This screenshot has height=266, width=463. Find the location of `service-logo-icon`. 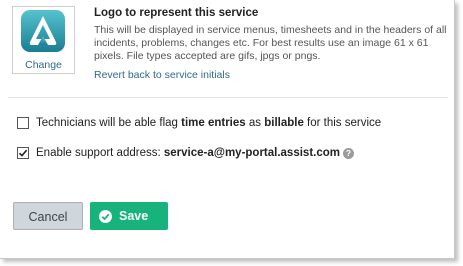

service-logo-icon is located at coordinates (43, 31).